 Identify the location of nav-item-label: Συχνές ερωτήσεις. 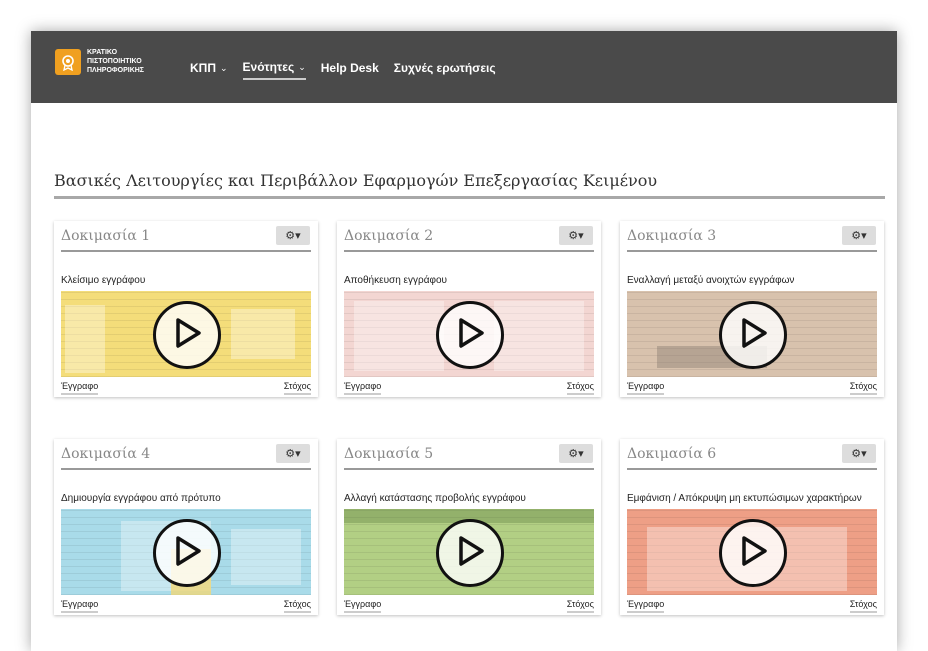
(444, 68).